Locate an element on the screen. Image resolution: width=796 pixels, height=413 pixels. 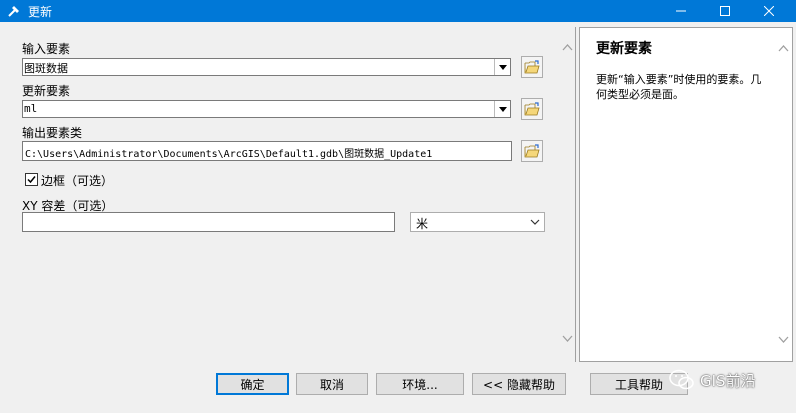
minimize-button is located at coordinates (681, 11).